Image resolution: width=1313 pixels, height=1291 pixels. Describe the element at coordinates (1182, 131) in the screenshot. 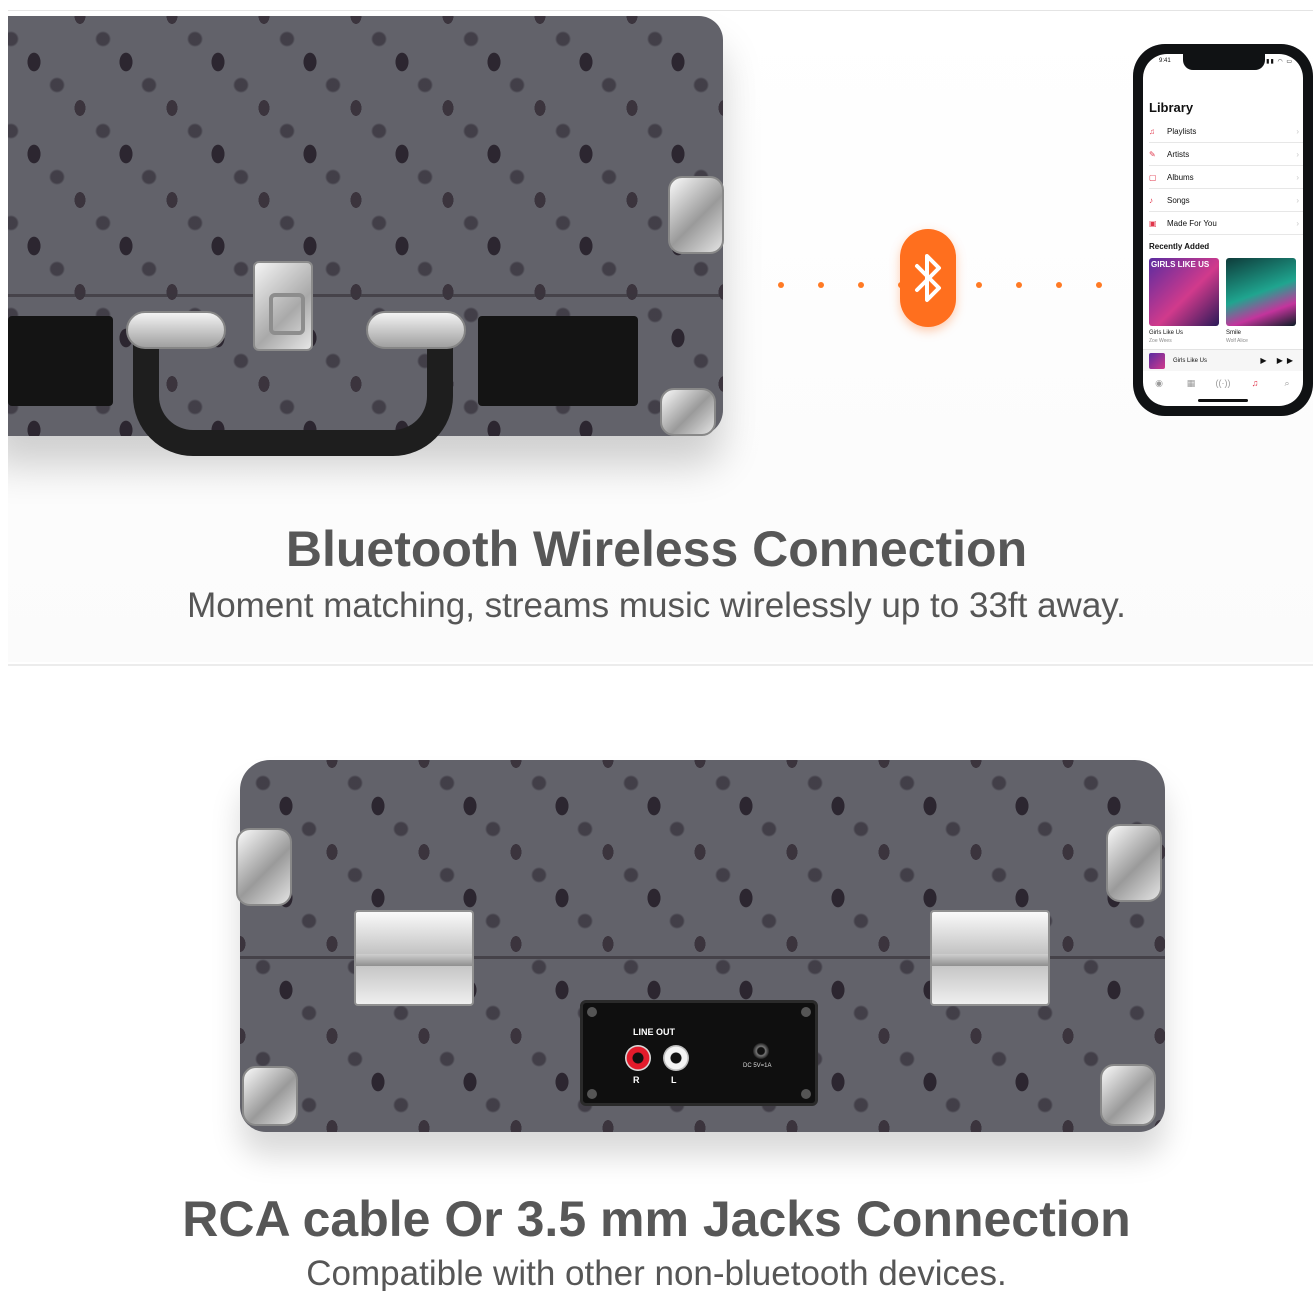

I see `library-item-label: Playlists` at that location.